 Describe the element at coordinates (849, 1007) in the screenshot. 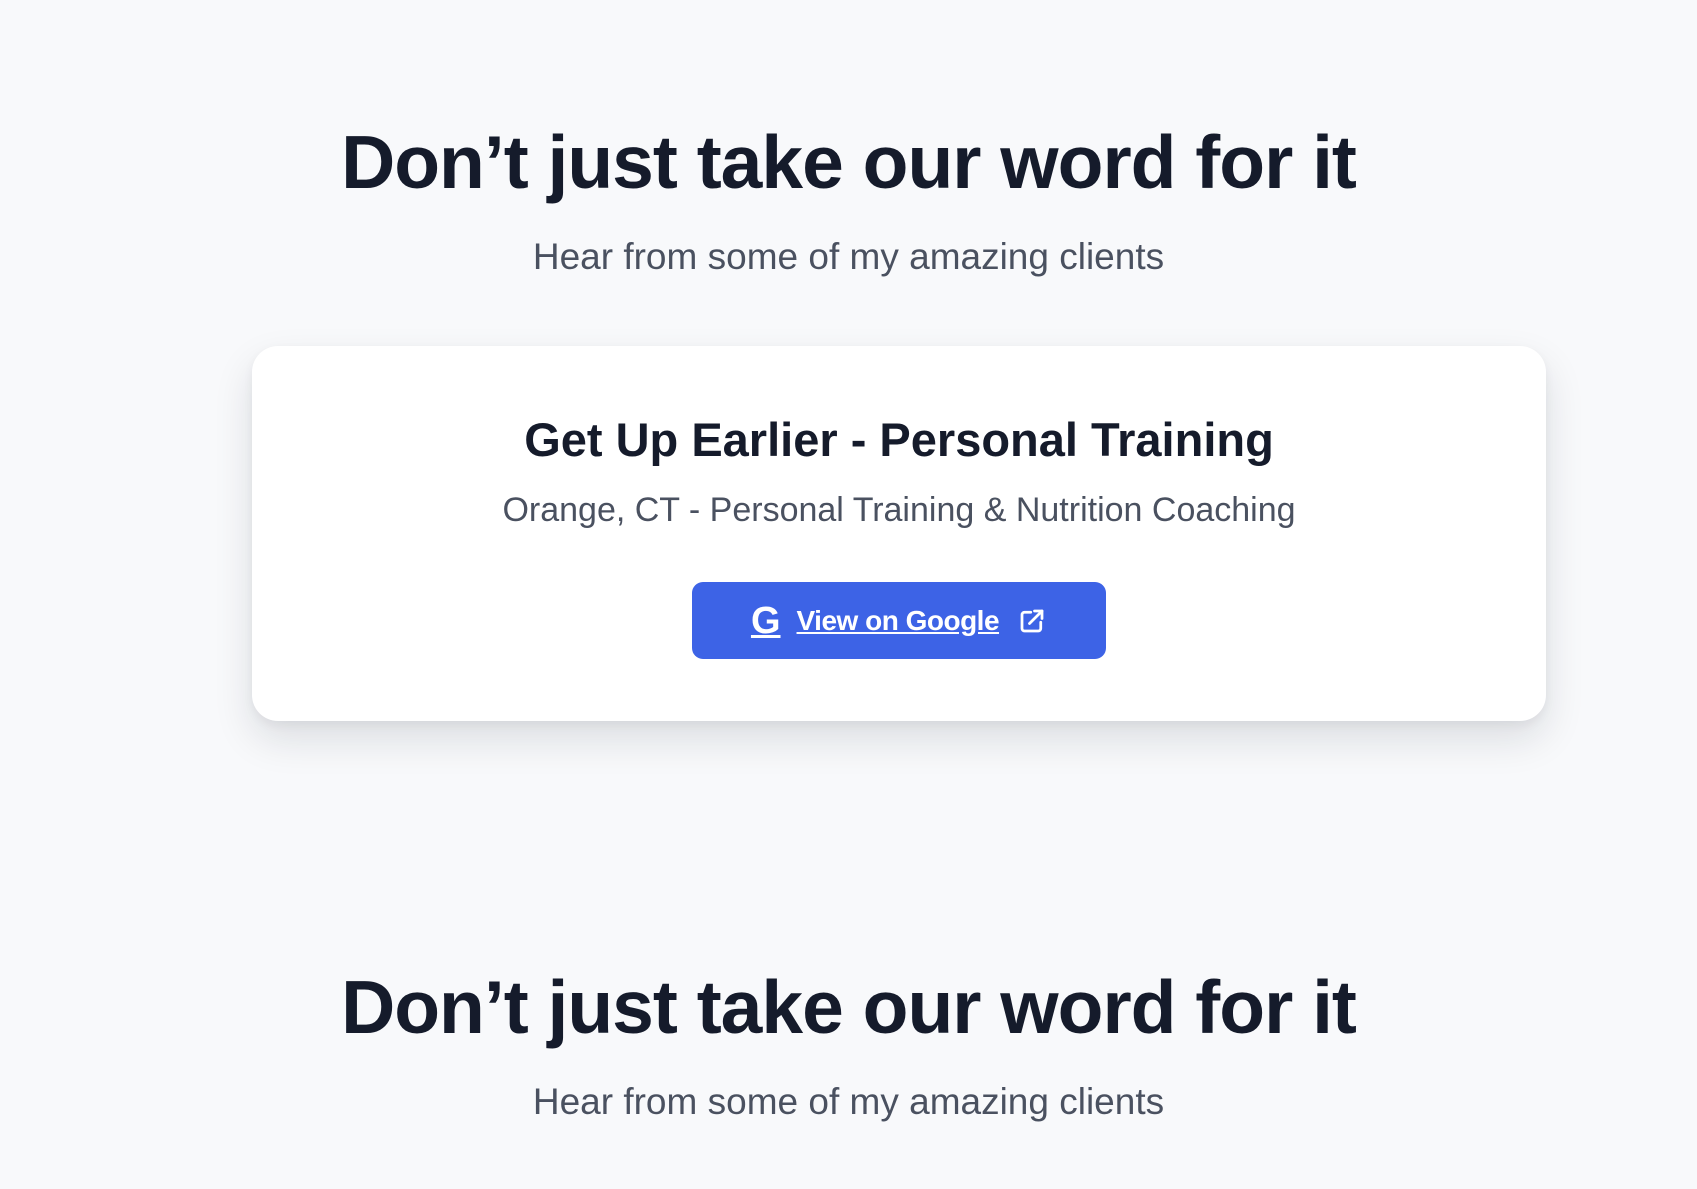

I see `section-heading-repeated: Don’t just take our word for it` at that location.